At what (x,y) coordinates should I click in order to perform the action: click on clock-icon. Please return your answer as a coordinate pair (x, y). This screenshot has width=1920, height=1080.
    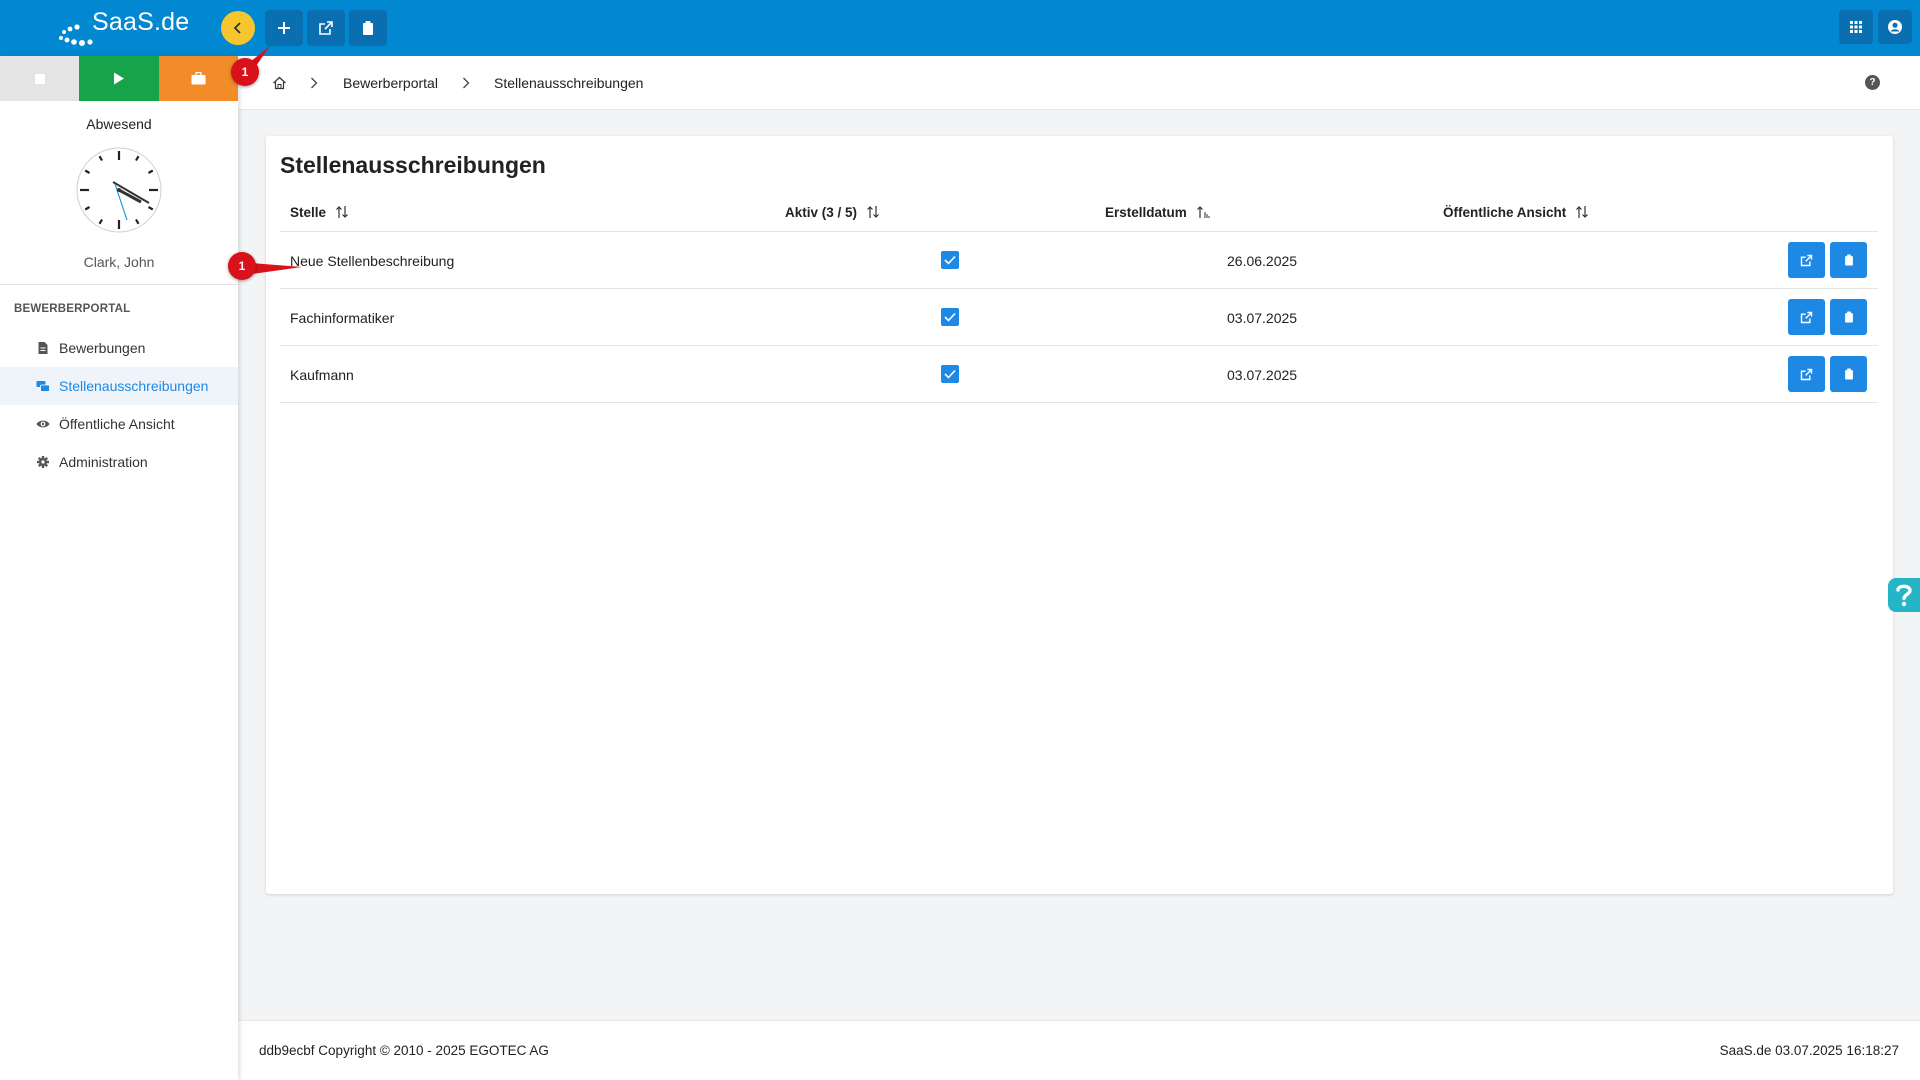
    Looking at the image, I should click on (119, 190).